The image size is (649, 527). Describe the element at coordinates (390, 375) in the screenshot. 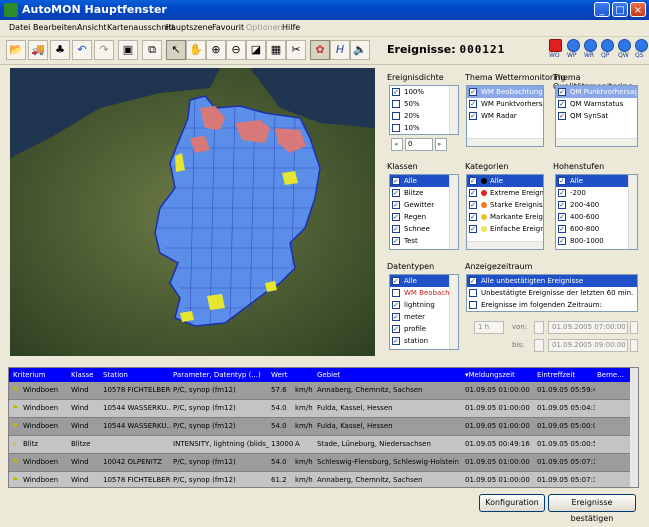

I see `col-gebiet: Gebiet` at that location.